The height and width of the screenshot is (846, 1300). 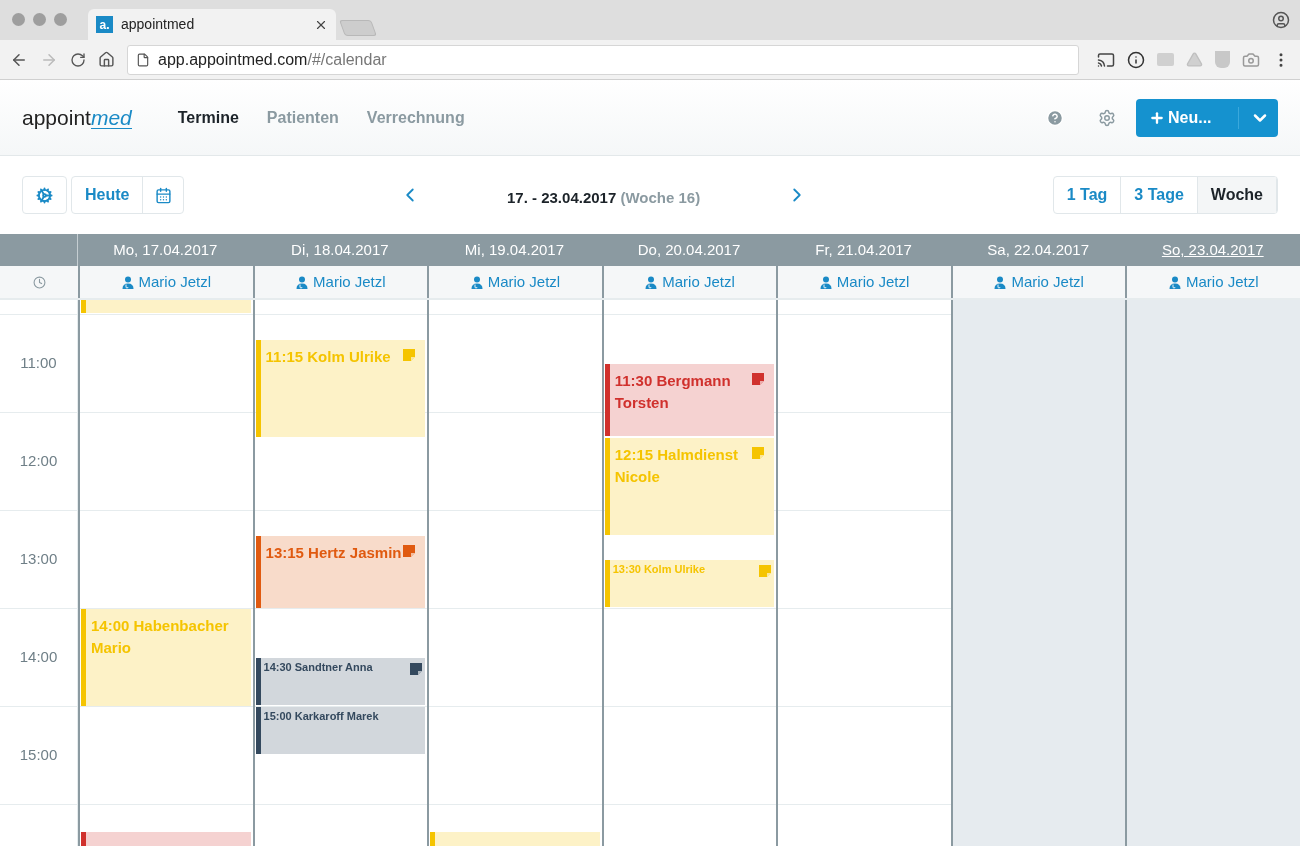 What do you see at coordinates (604, 197) in the screenshot?
I see `date-range: 17. - 23.04.2017 (Woche 16)` at bounding box center [604, 197].